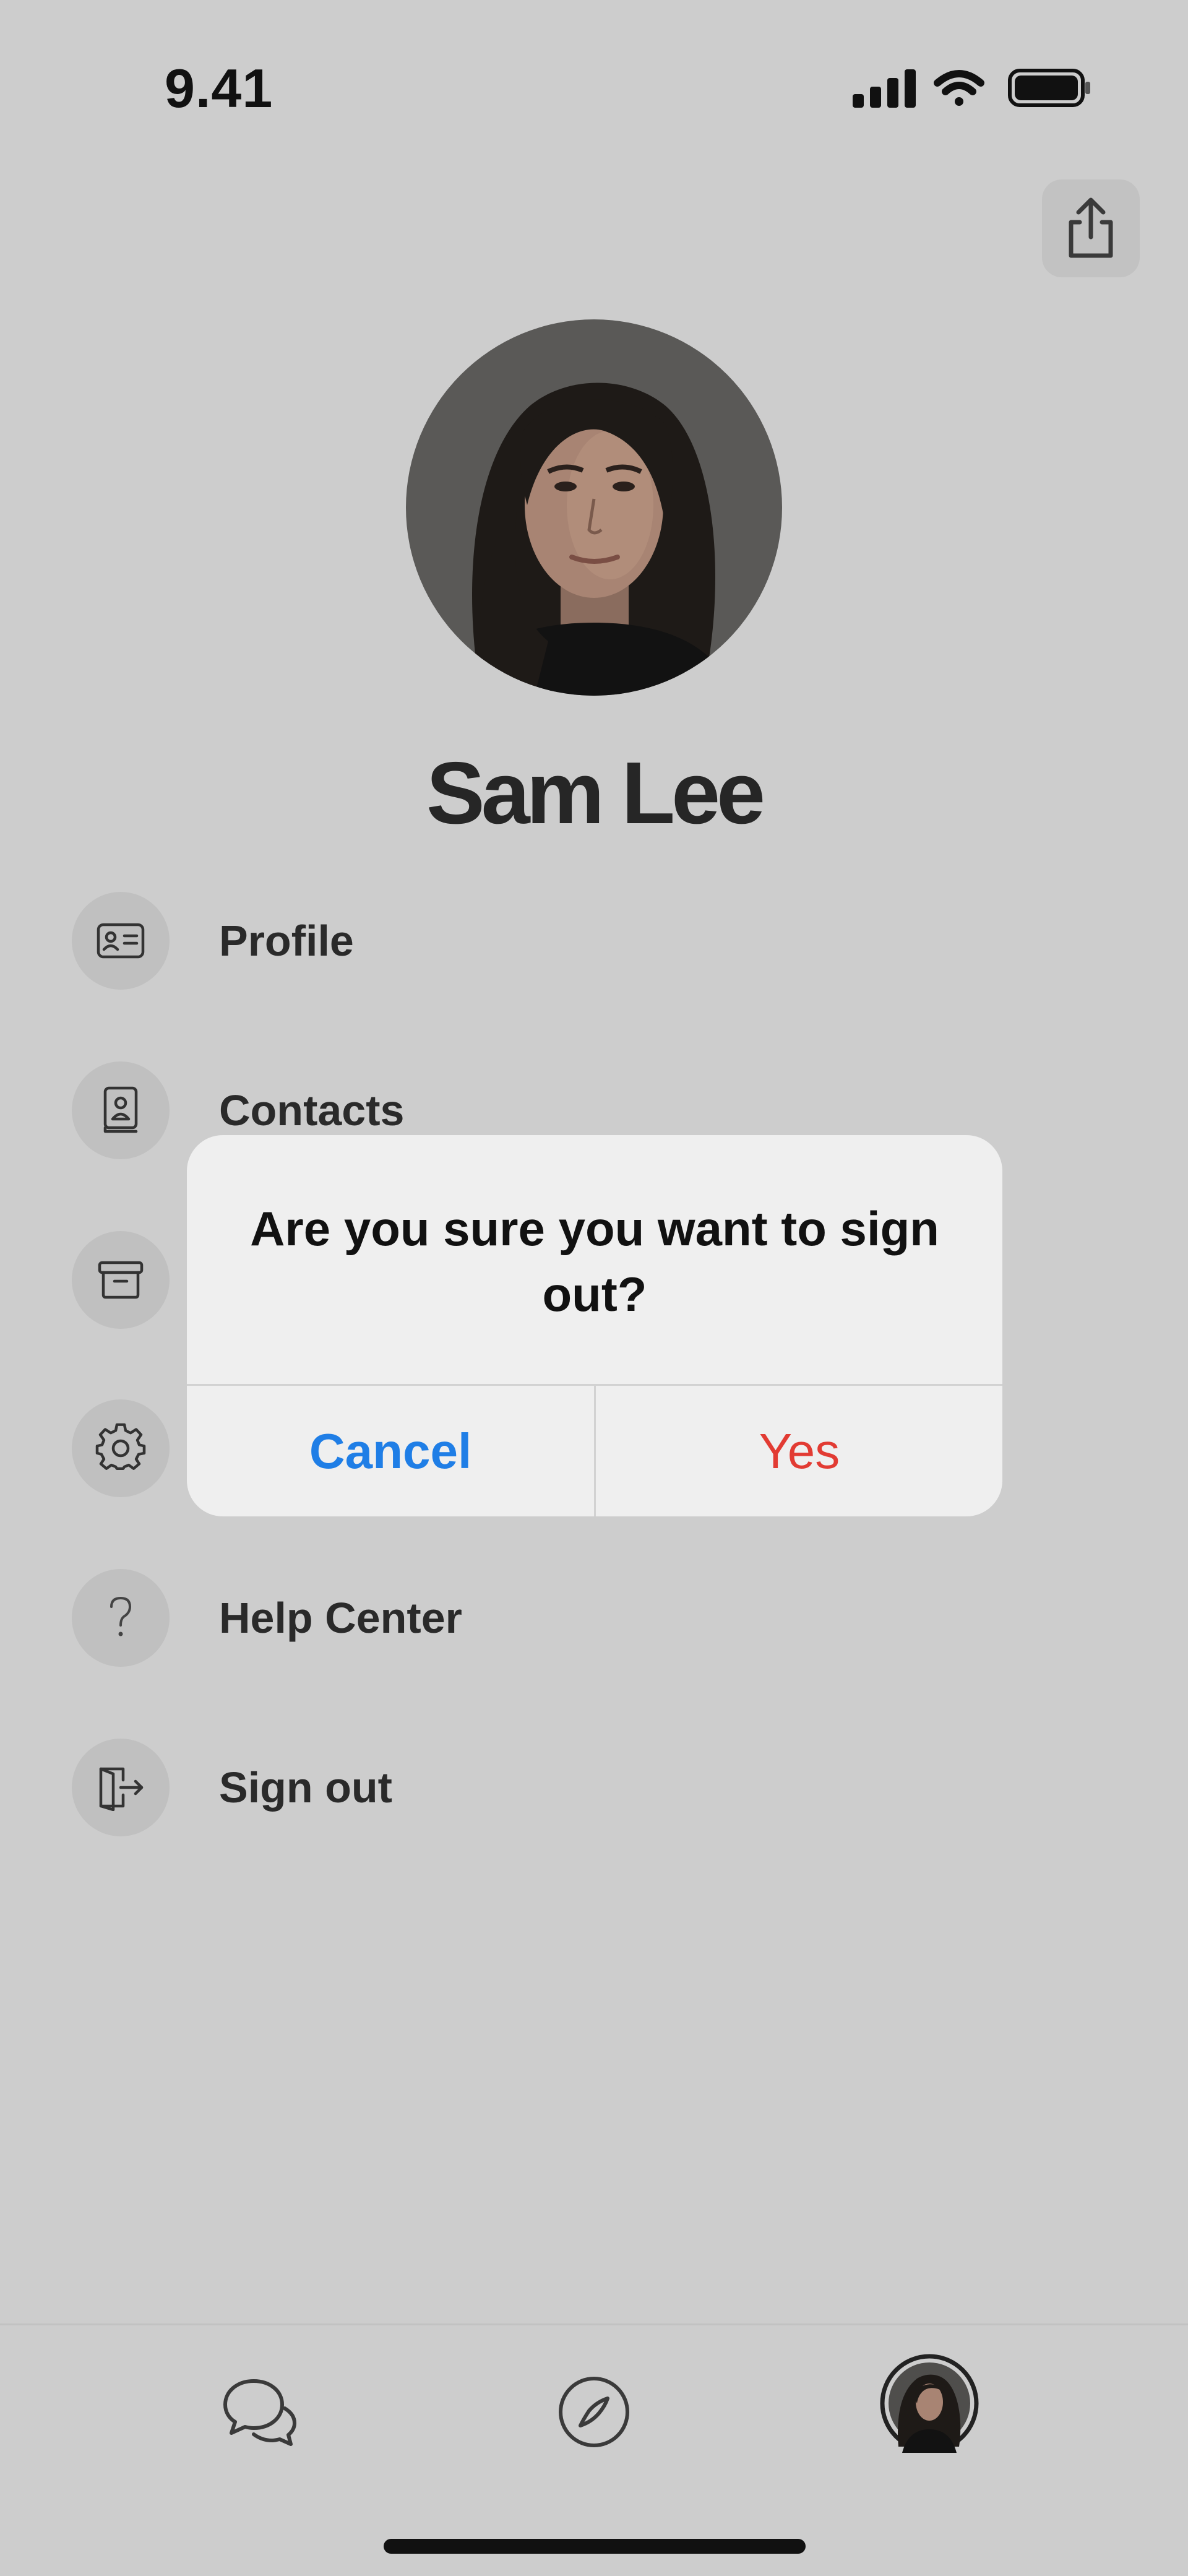 This screenshot has width=1188, height=2576. What do you see at coordinates (595, 793) in the screenshot?
I see `user-name: Sam Lee` at bounding box center [595, 793].